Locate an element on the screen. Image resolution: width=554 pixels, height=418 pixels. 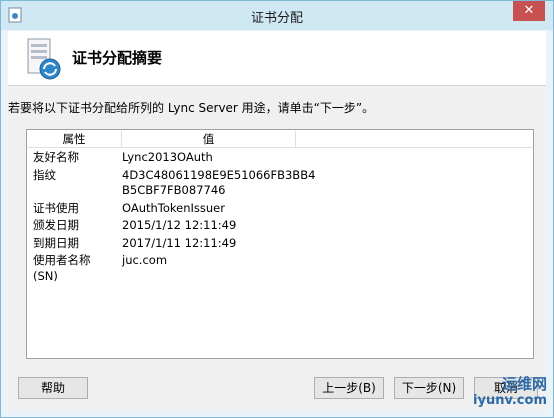
list-row: 使用者名称(SN) juc.com is located at coordinates (280, 268).